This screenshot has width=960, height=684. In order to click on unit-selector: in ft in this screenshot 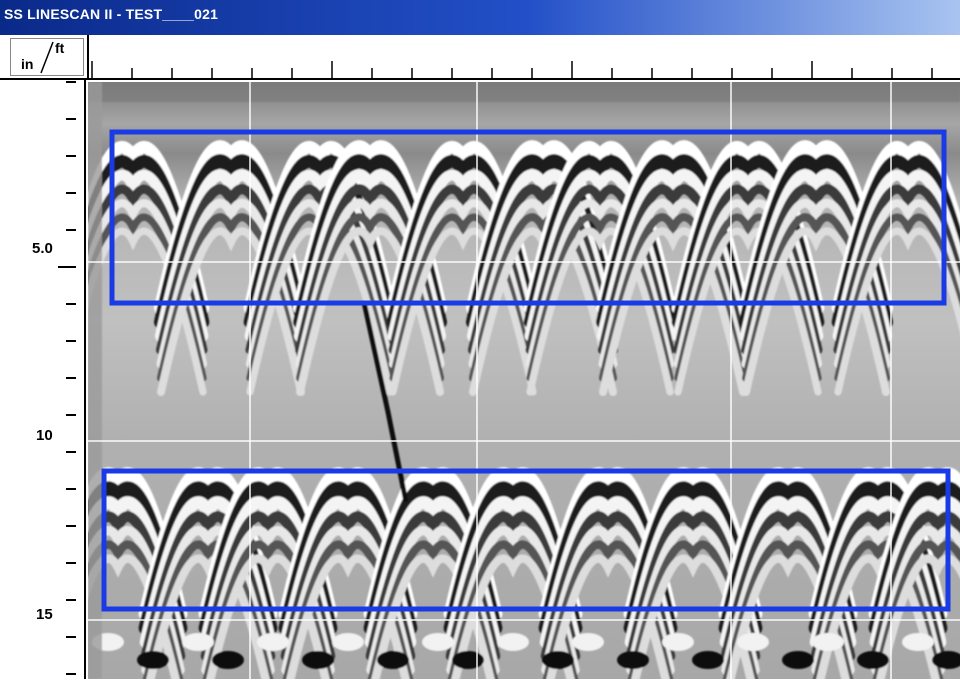, I will do `click(47, 57)`.